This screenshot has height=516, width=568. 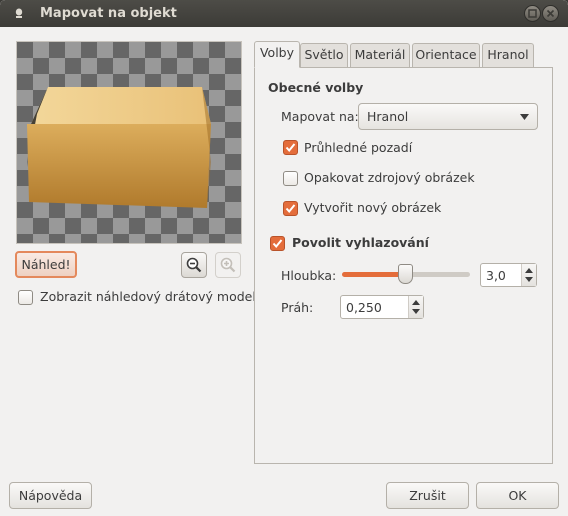 I want to click on zoom-in-button, so click(x=228, y=265).